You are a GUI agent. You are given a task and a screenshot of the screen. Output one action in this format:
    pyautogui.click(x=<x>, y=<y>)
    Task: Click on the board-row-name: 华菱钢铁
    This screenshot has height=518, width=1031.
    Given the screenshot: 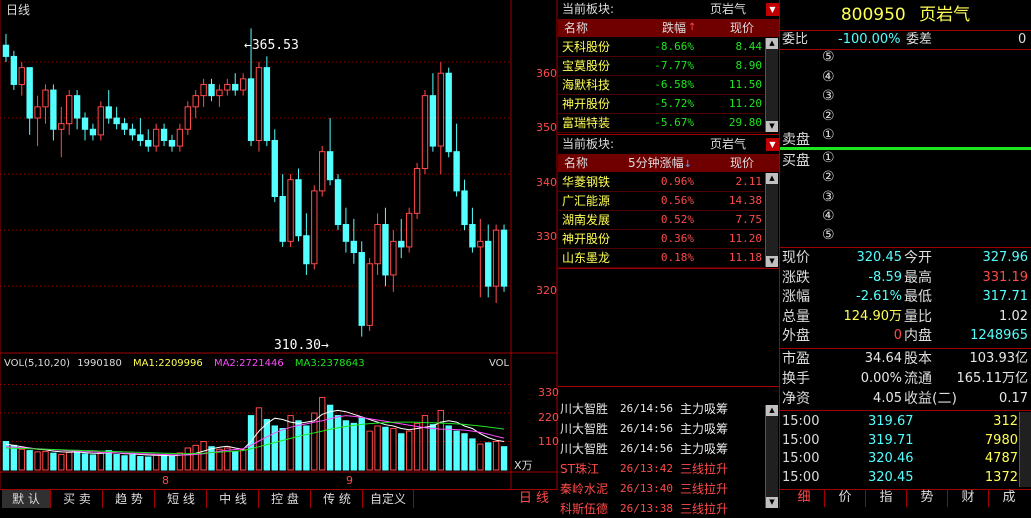 What is the action you would take?
    pyautogui.click(x=586, y=182)
    